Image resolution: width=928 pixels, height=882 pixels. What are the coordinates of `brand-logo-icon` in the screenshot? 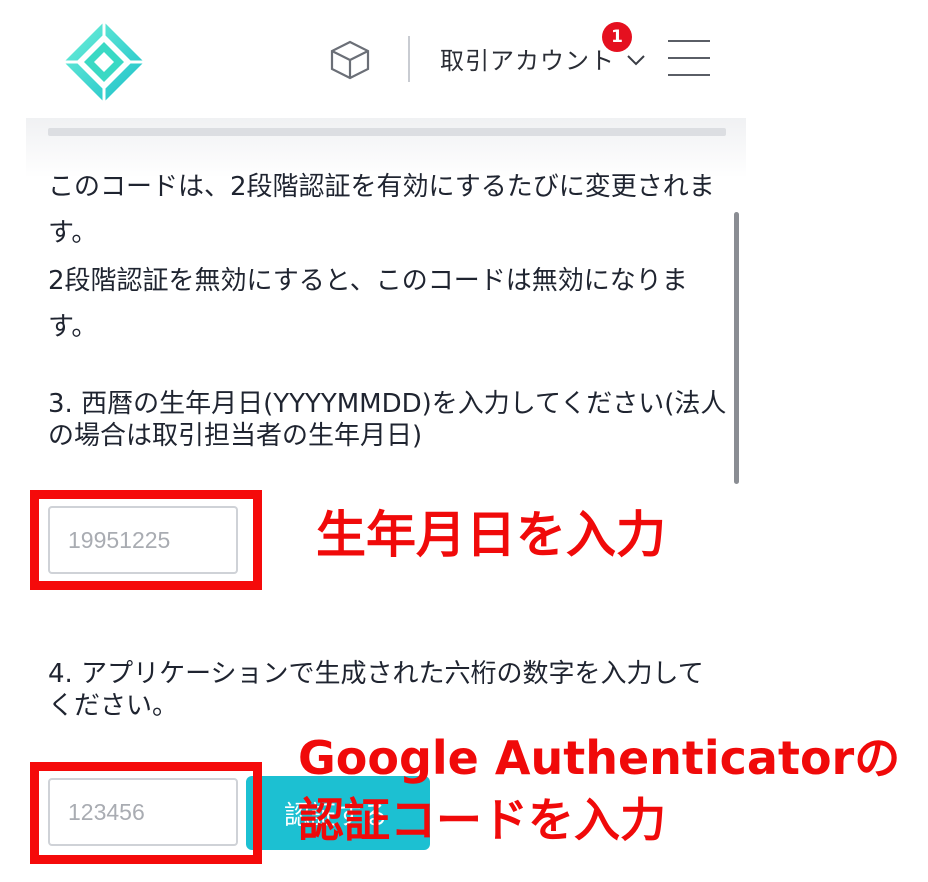 It's located at (104, 62).